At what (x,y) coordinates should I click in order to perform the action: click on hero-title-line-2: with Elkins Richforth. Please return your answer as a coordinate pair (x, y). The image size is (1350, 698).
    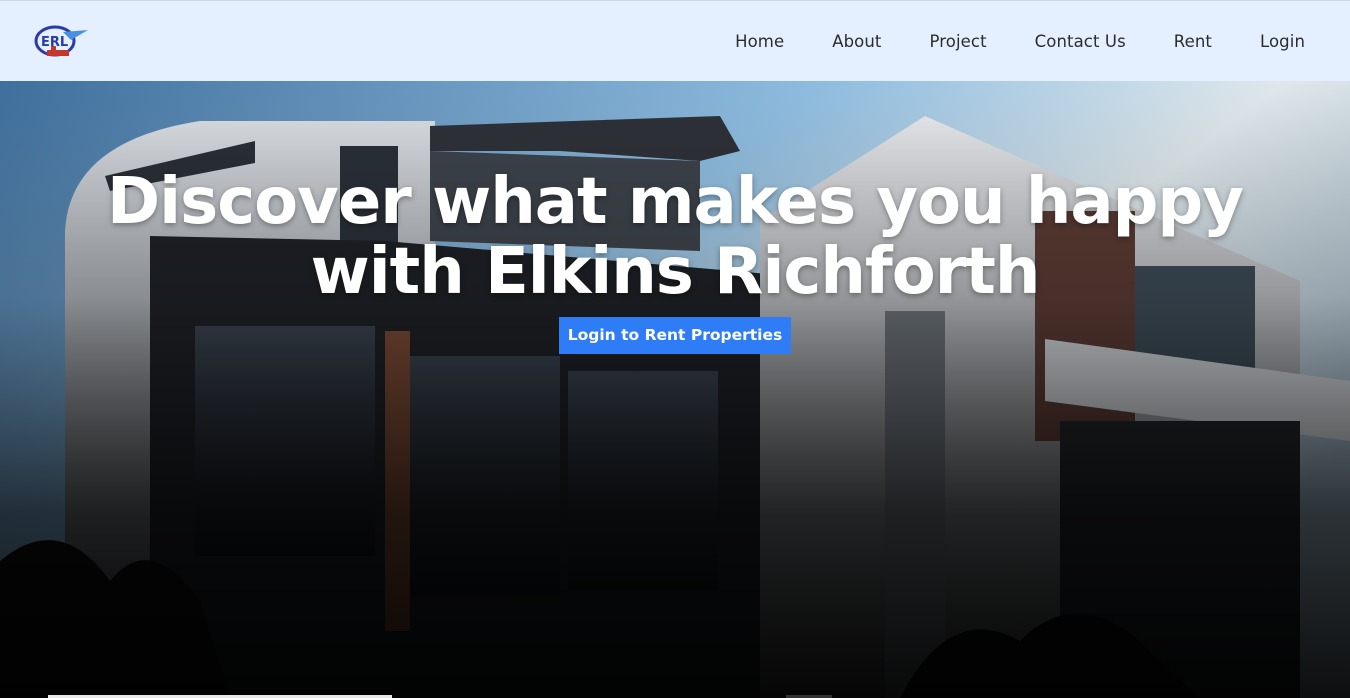
    Looking at the image, I should click on (675, 272).